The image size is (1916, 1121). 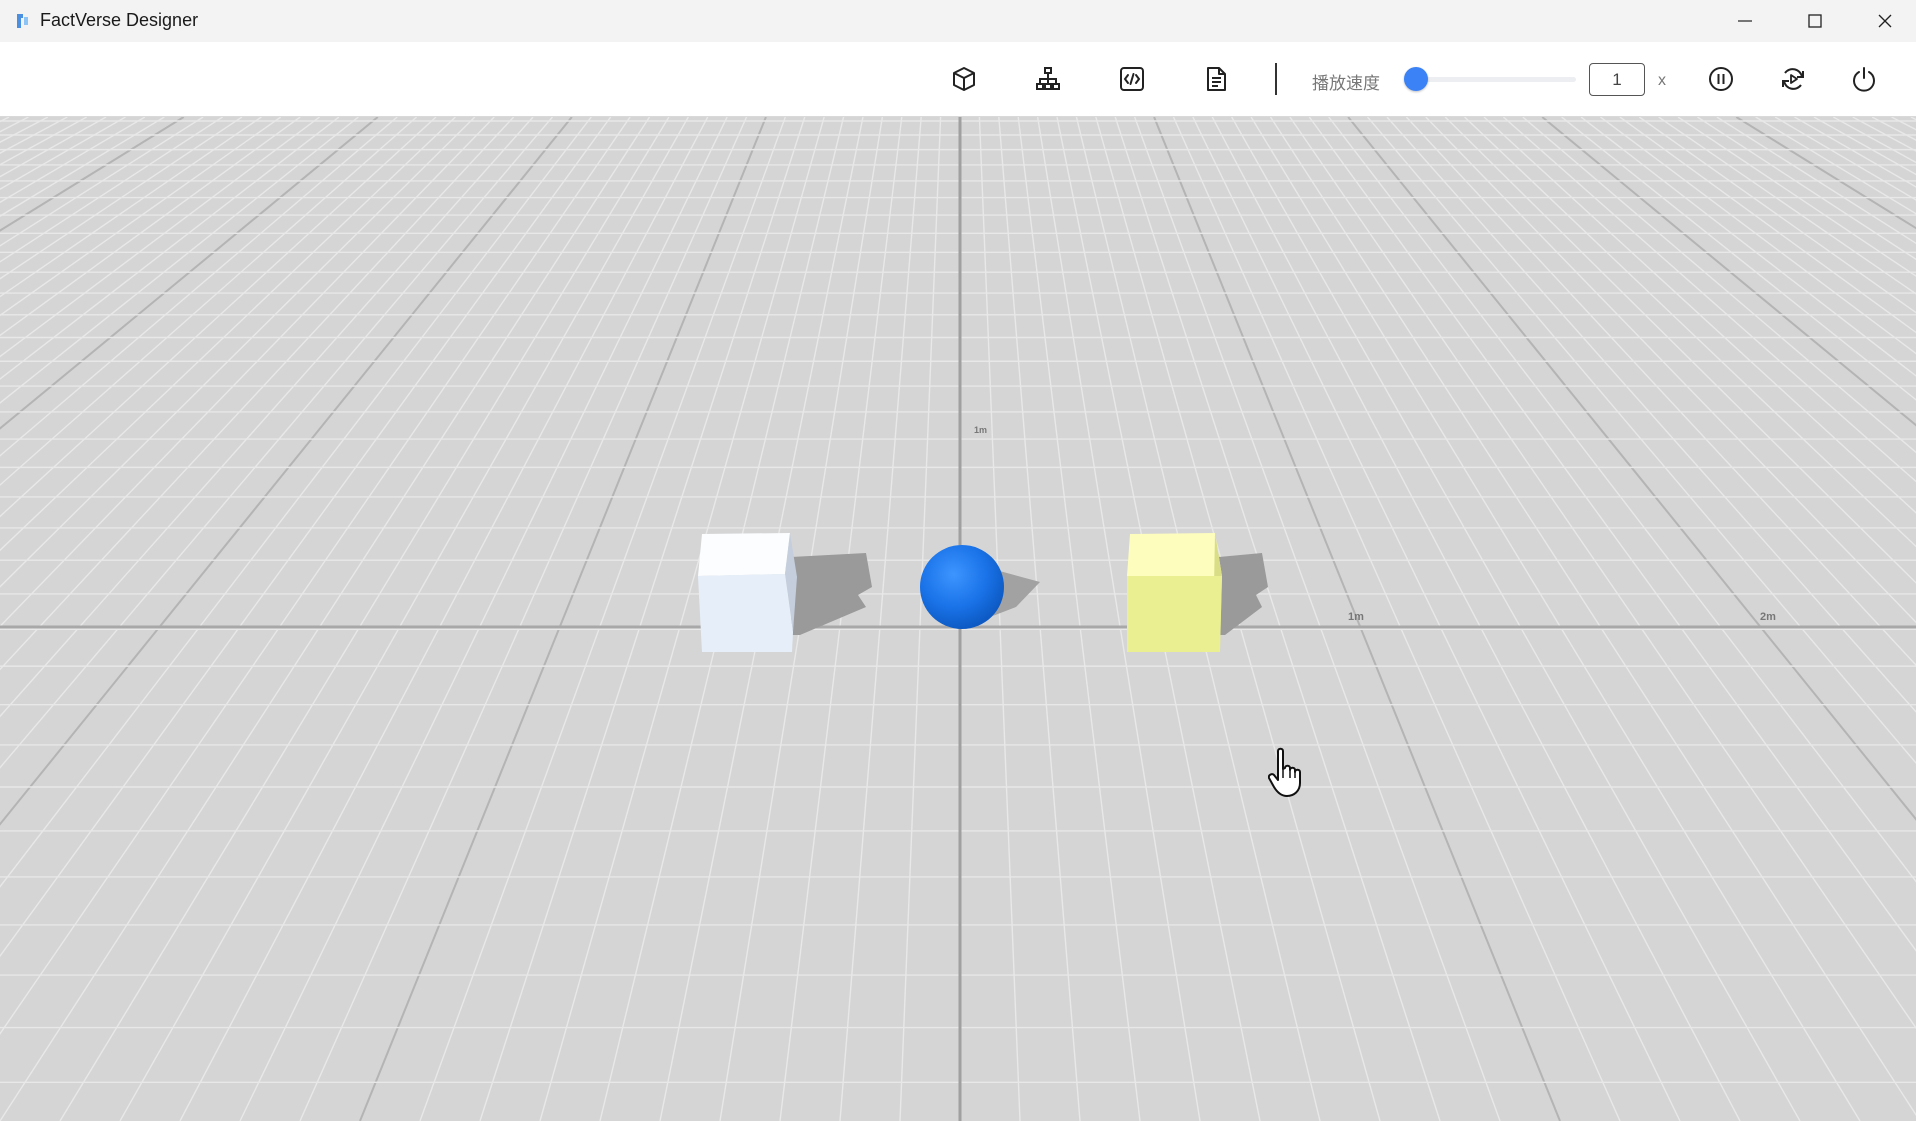 I want to click on cube-icon, so click(x=964, y=79).